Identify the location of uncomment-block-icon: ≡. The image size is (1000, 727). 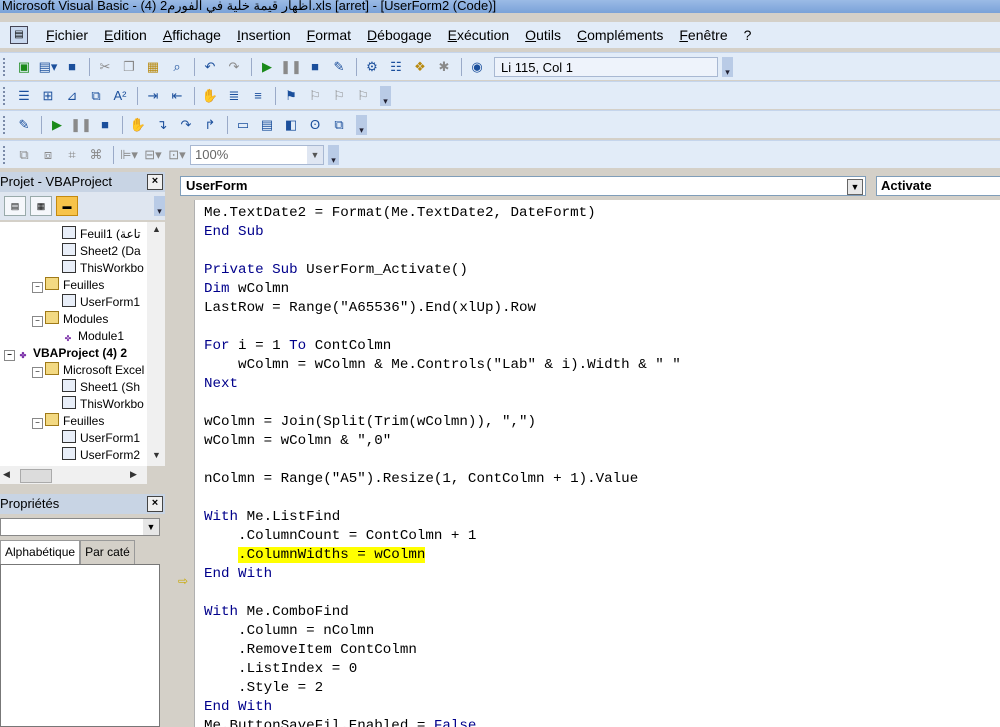
(258, 96).